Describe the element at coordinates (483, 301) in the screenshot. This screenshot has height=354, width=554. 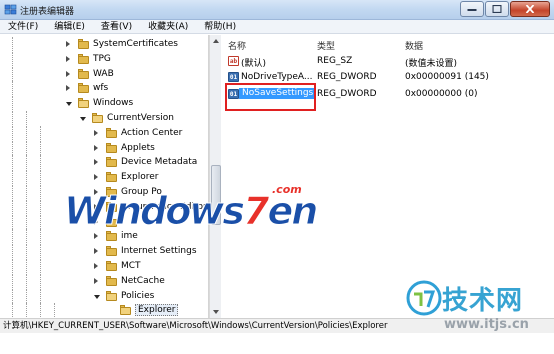
I see `watermark-tech-text: 技术网` at that location.